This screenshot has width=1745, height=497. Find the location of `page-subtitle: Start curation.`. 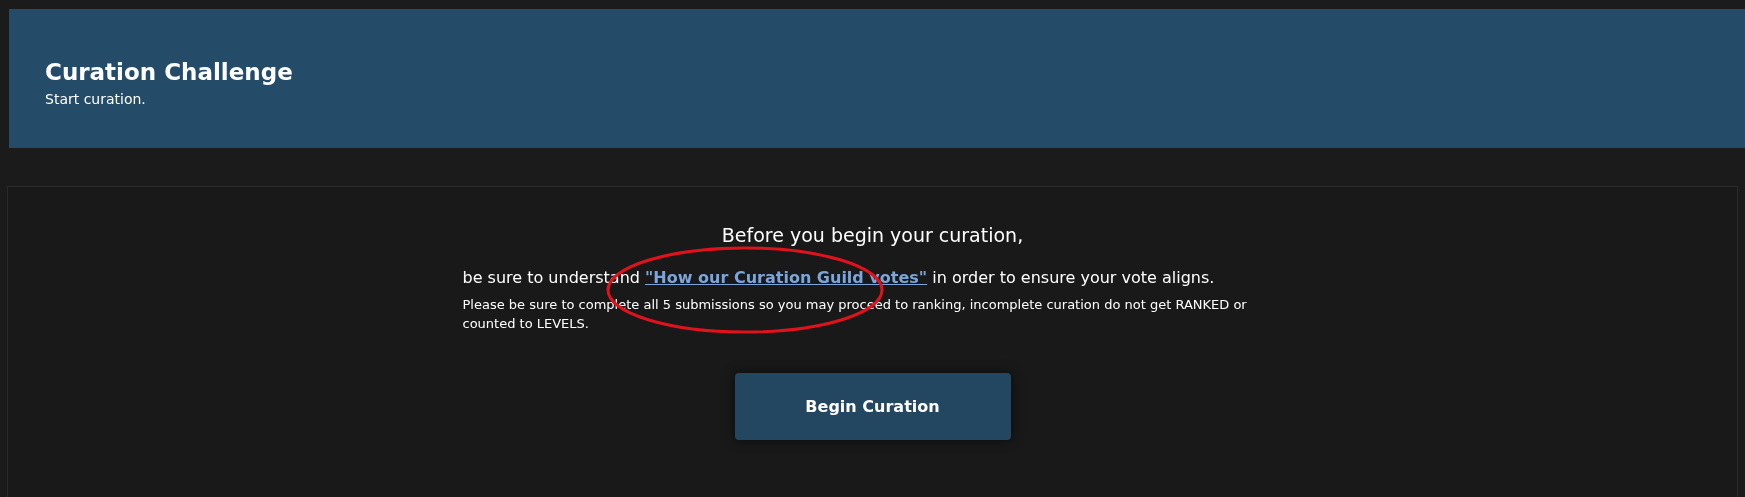

page-subtitle: Start curation. is located at coordinates (95, 99).